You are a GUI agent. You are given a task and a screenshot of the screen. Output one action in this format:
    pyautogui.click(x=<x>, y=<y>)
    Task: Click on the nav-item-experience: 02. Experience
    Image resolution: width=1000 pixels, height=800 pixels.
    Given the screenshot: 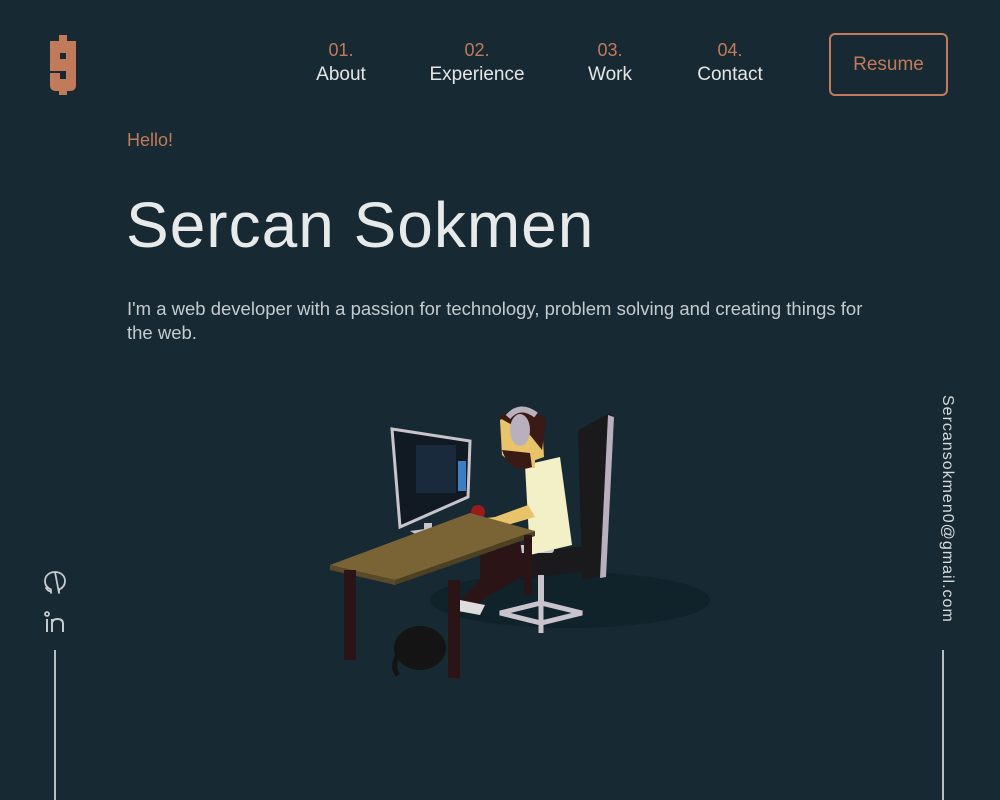 What is the action you would take?
    pyautogui.click(x=477, y=64)
    